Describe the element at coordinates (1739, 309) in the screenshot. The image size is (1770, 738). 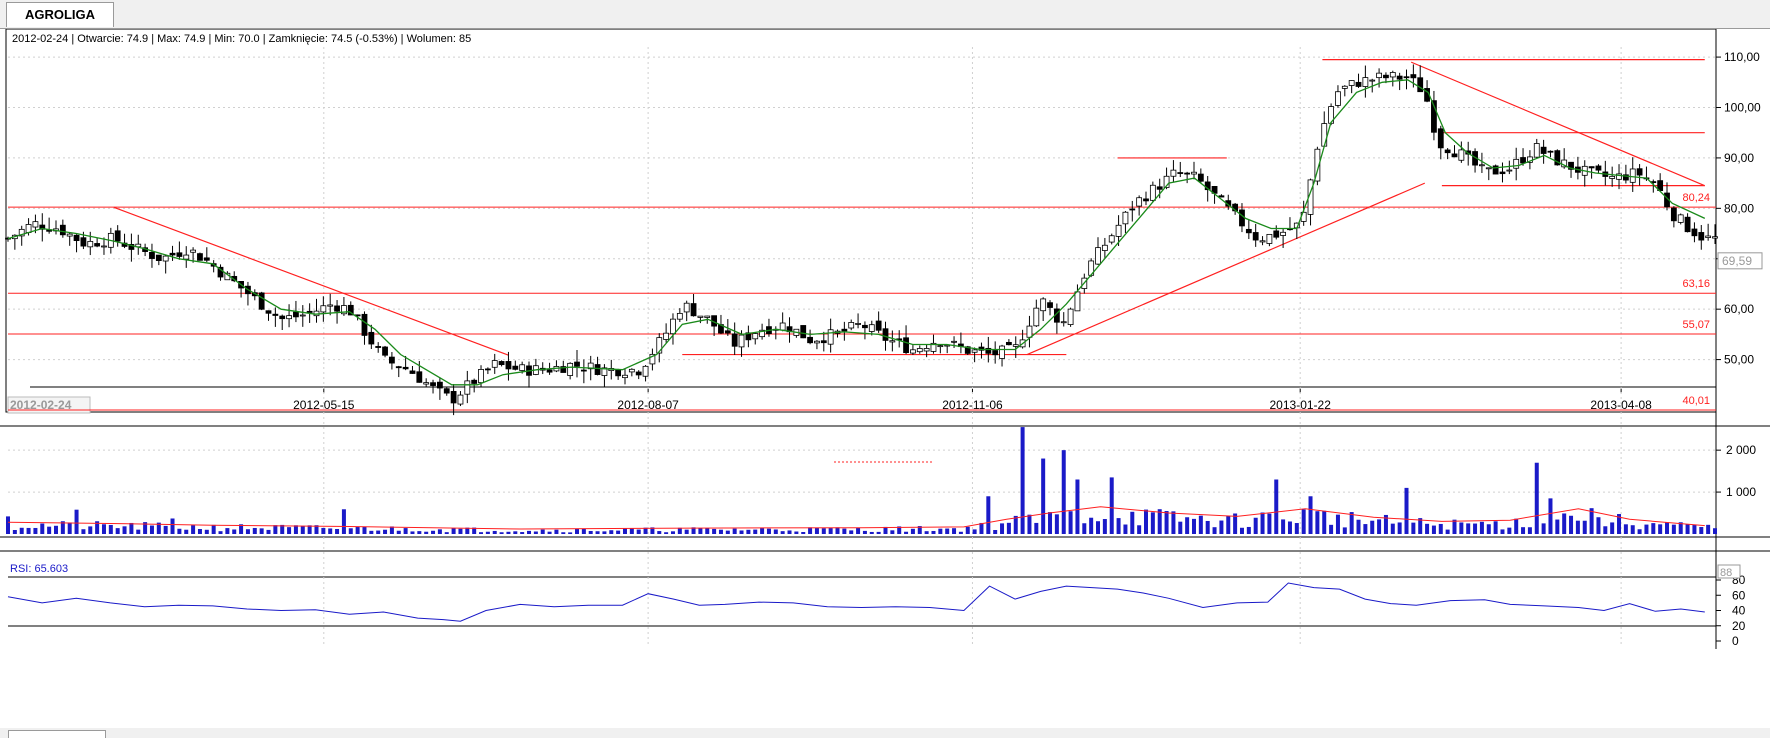
I see `price-tick-label: 60,00` at that location.